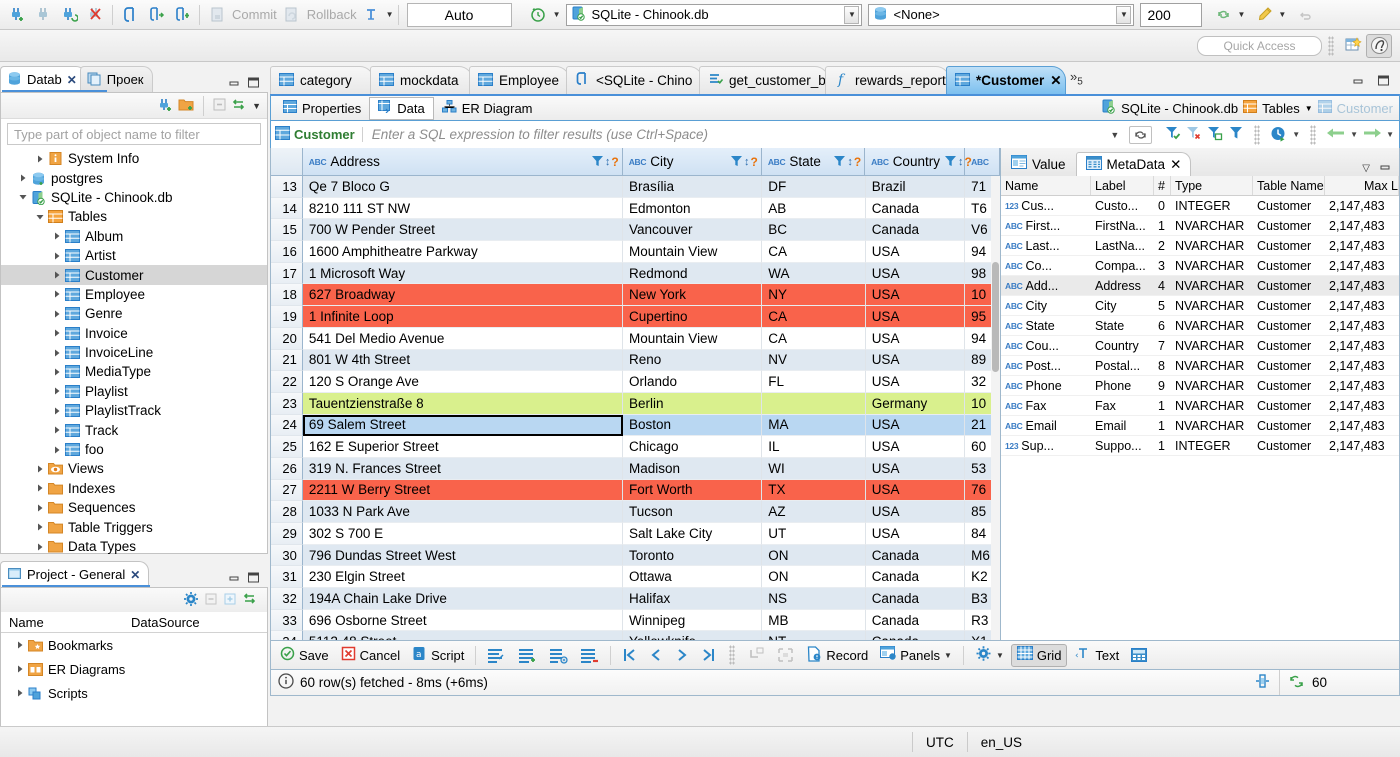 The height and width of the screenshot is (757, 1400). Describe the element at coordinates (463, 295) in the screenshot. I see `grid-cell: 627 Broadway` at that location.